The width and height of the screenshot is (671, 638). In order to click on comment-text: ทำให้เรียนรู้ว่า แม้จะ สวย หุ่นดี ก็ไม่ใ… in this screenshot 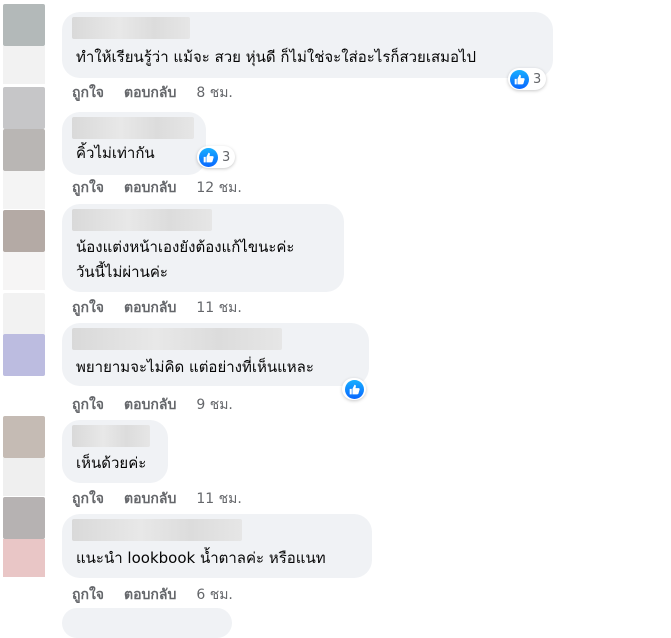, I will do `click(276, 57)`.